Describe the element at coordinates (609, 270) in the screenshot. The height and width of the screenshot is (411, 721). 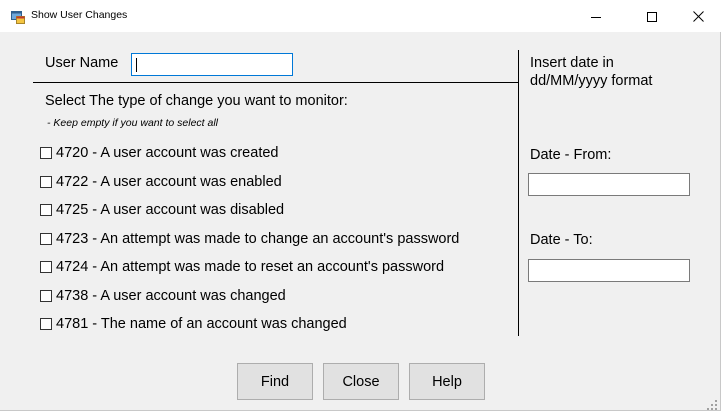
I see `date-to-input` at that location.